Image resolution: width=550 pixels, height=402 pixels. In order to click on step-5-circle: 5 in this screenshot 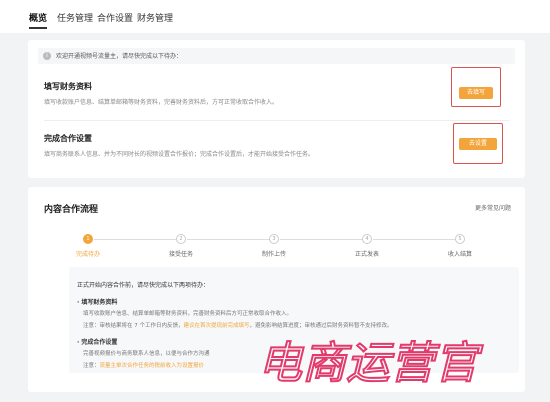, I will do `click(460, 239)`.